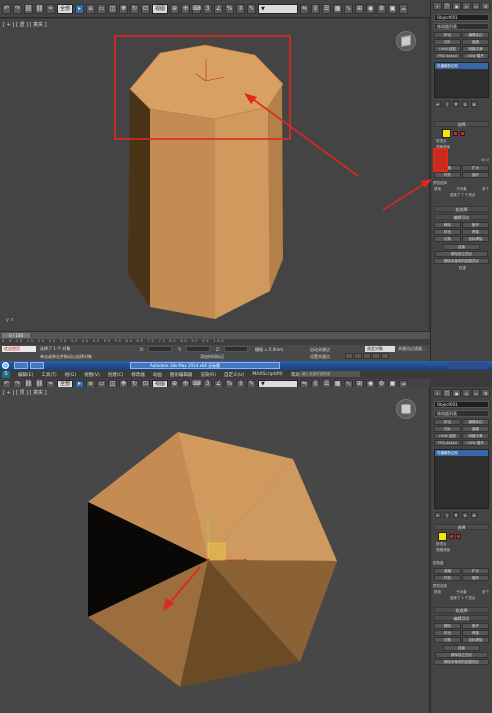 The height and width of the screenshot is (713, 492). What do you see at coordinates (485, 189) in the screenshot?
I see `preview-multiple-radio: 多个` at bounding box center [485, 189].